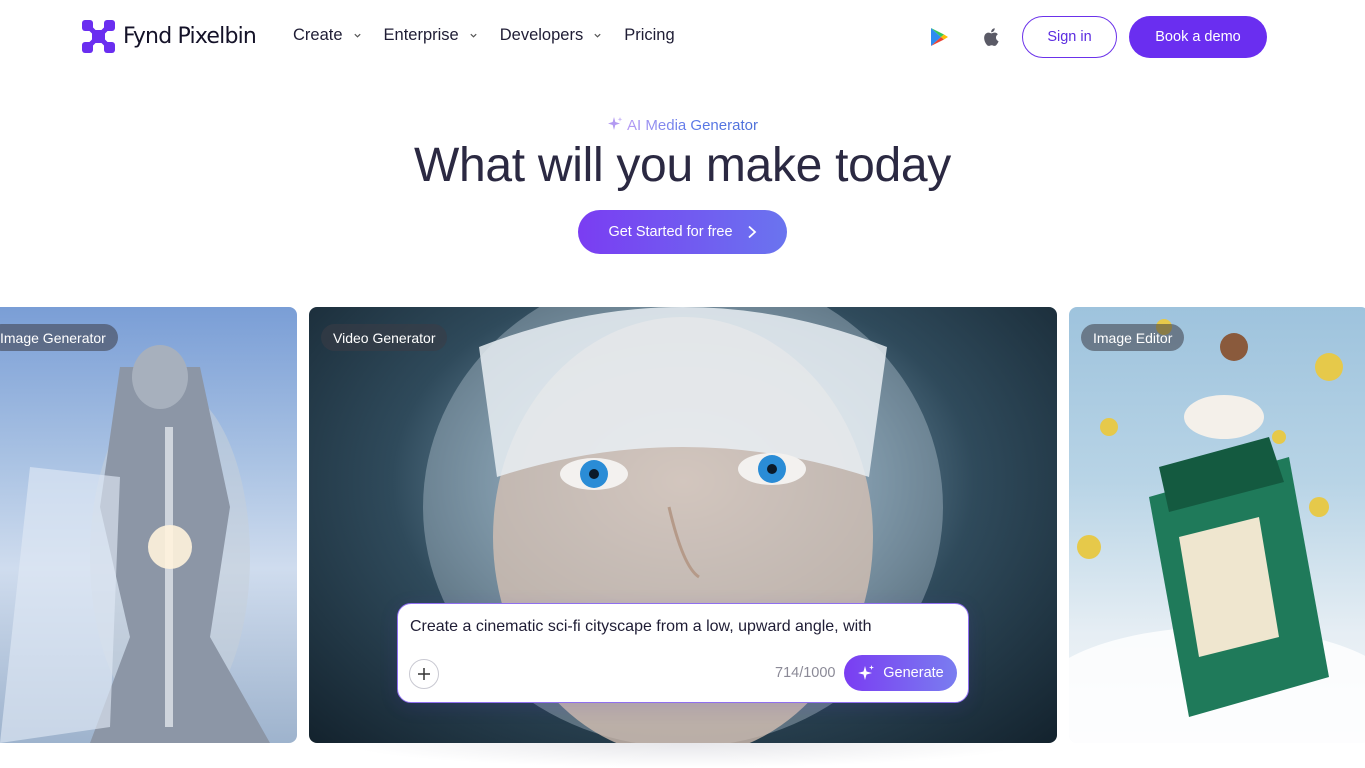 This screenshot has height=768, width=1365. Describe the element at coordinates (135, 544) in the screenshot. I see `knight-artwork` at that location.